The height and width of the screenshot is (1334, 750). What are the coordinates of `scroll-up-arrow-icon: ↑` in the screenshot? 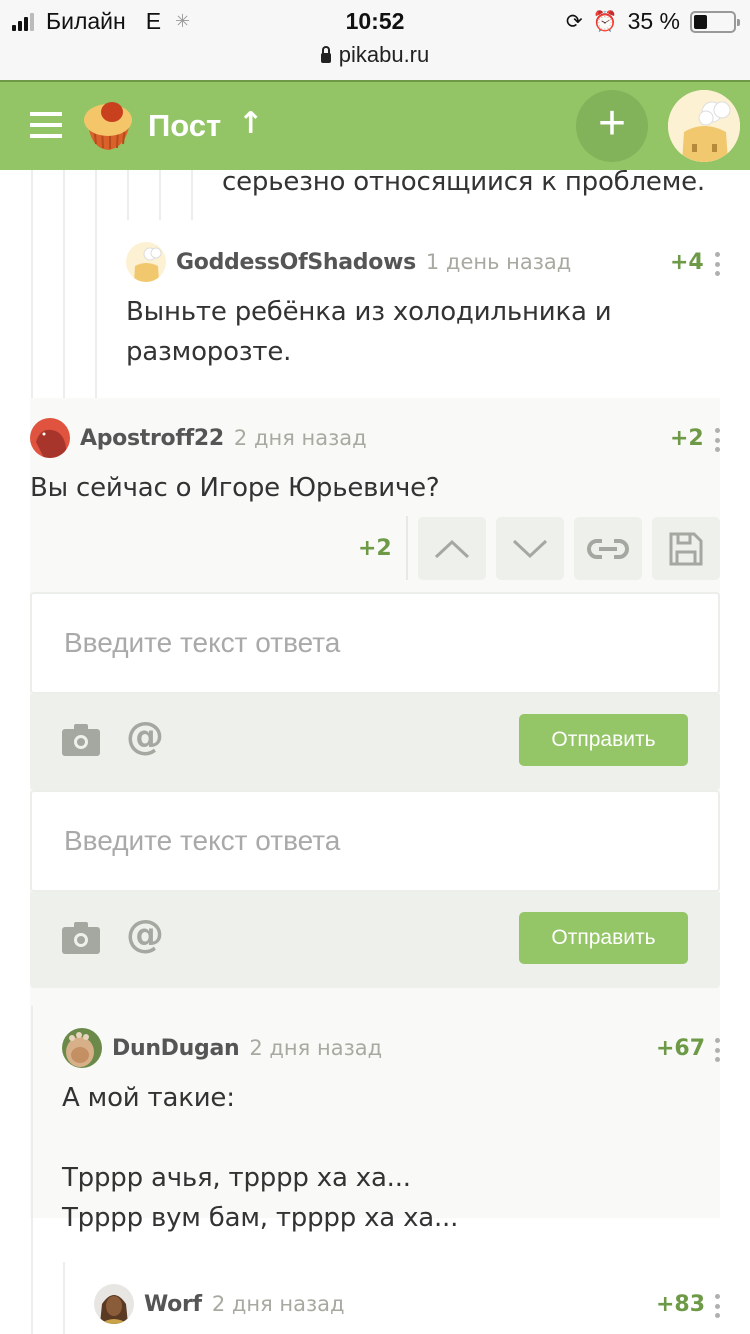 It's located at (250, 123).